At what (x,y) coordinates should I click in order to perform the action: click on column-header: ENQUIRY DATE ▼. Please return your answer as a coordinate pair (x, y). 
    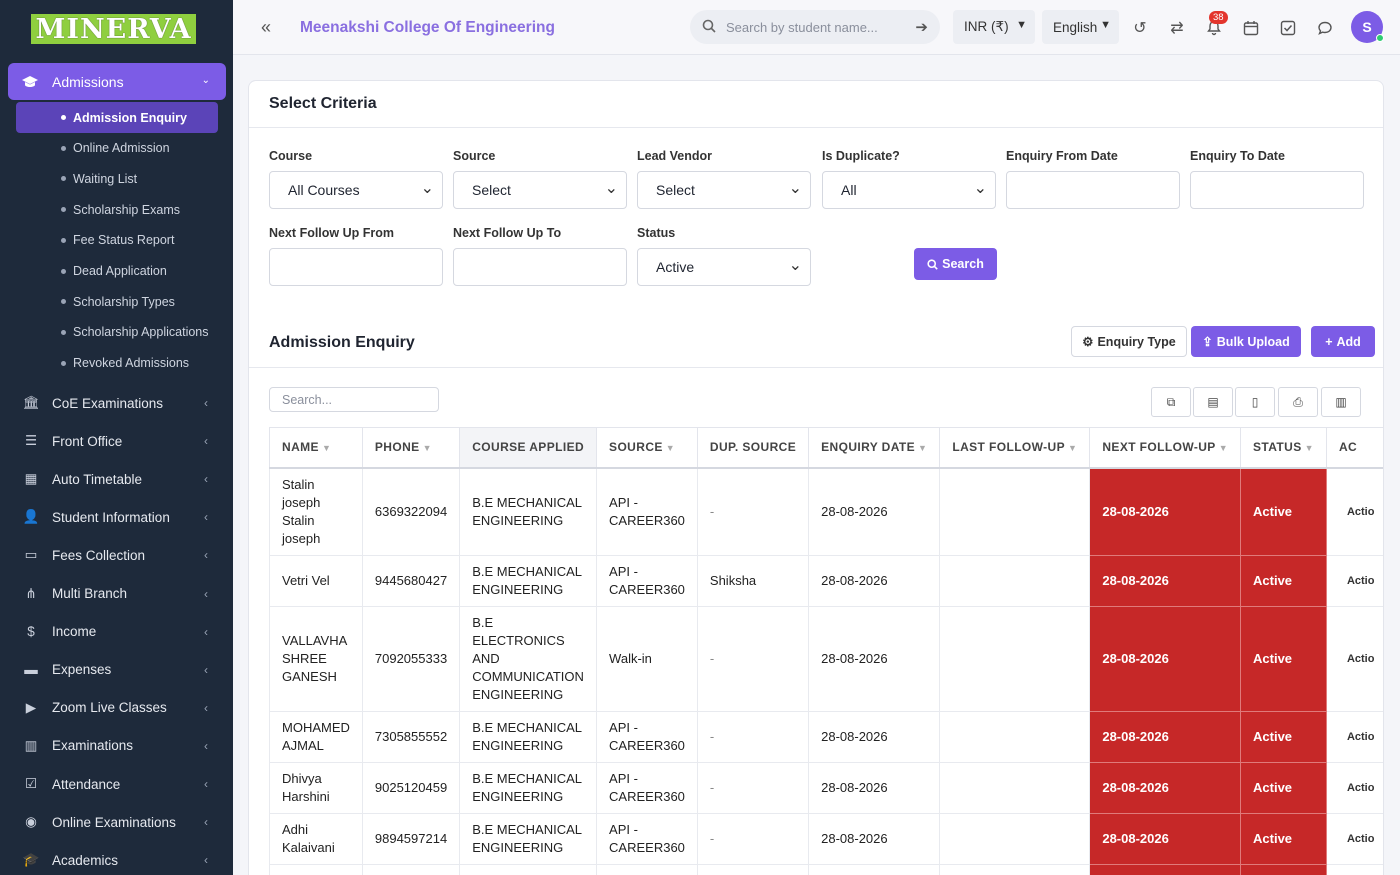
    Looking at the image, I should click on (874, 448).